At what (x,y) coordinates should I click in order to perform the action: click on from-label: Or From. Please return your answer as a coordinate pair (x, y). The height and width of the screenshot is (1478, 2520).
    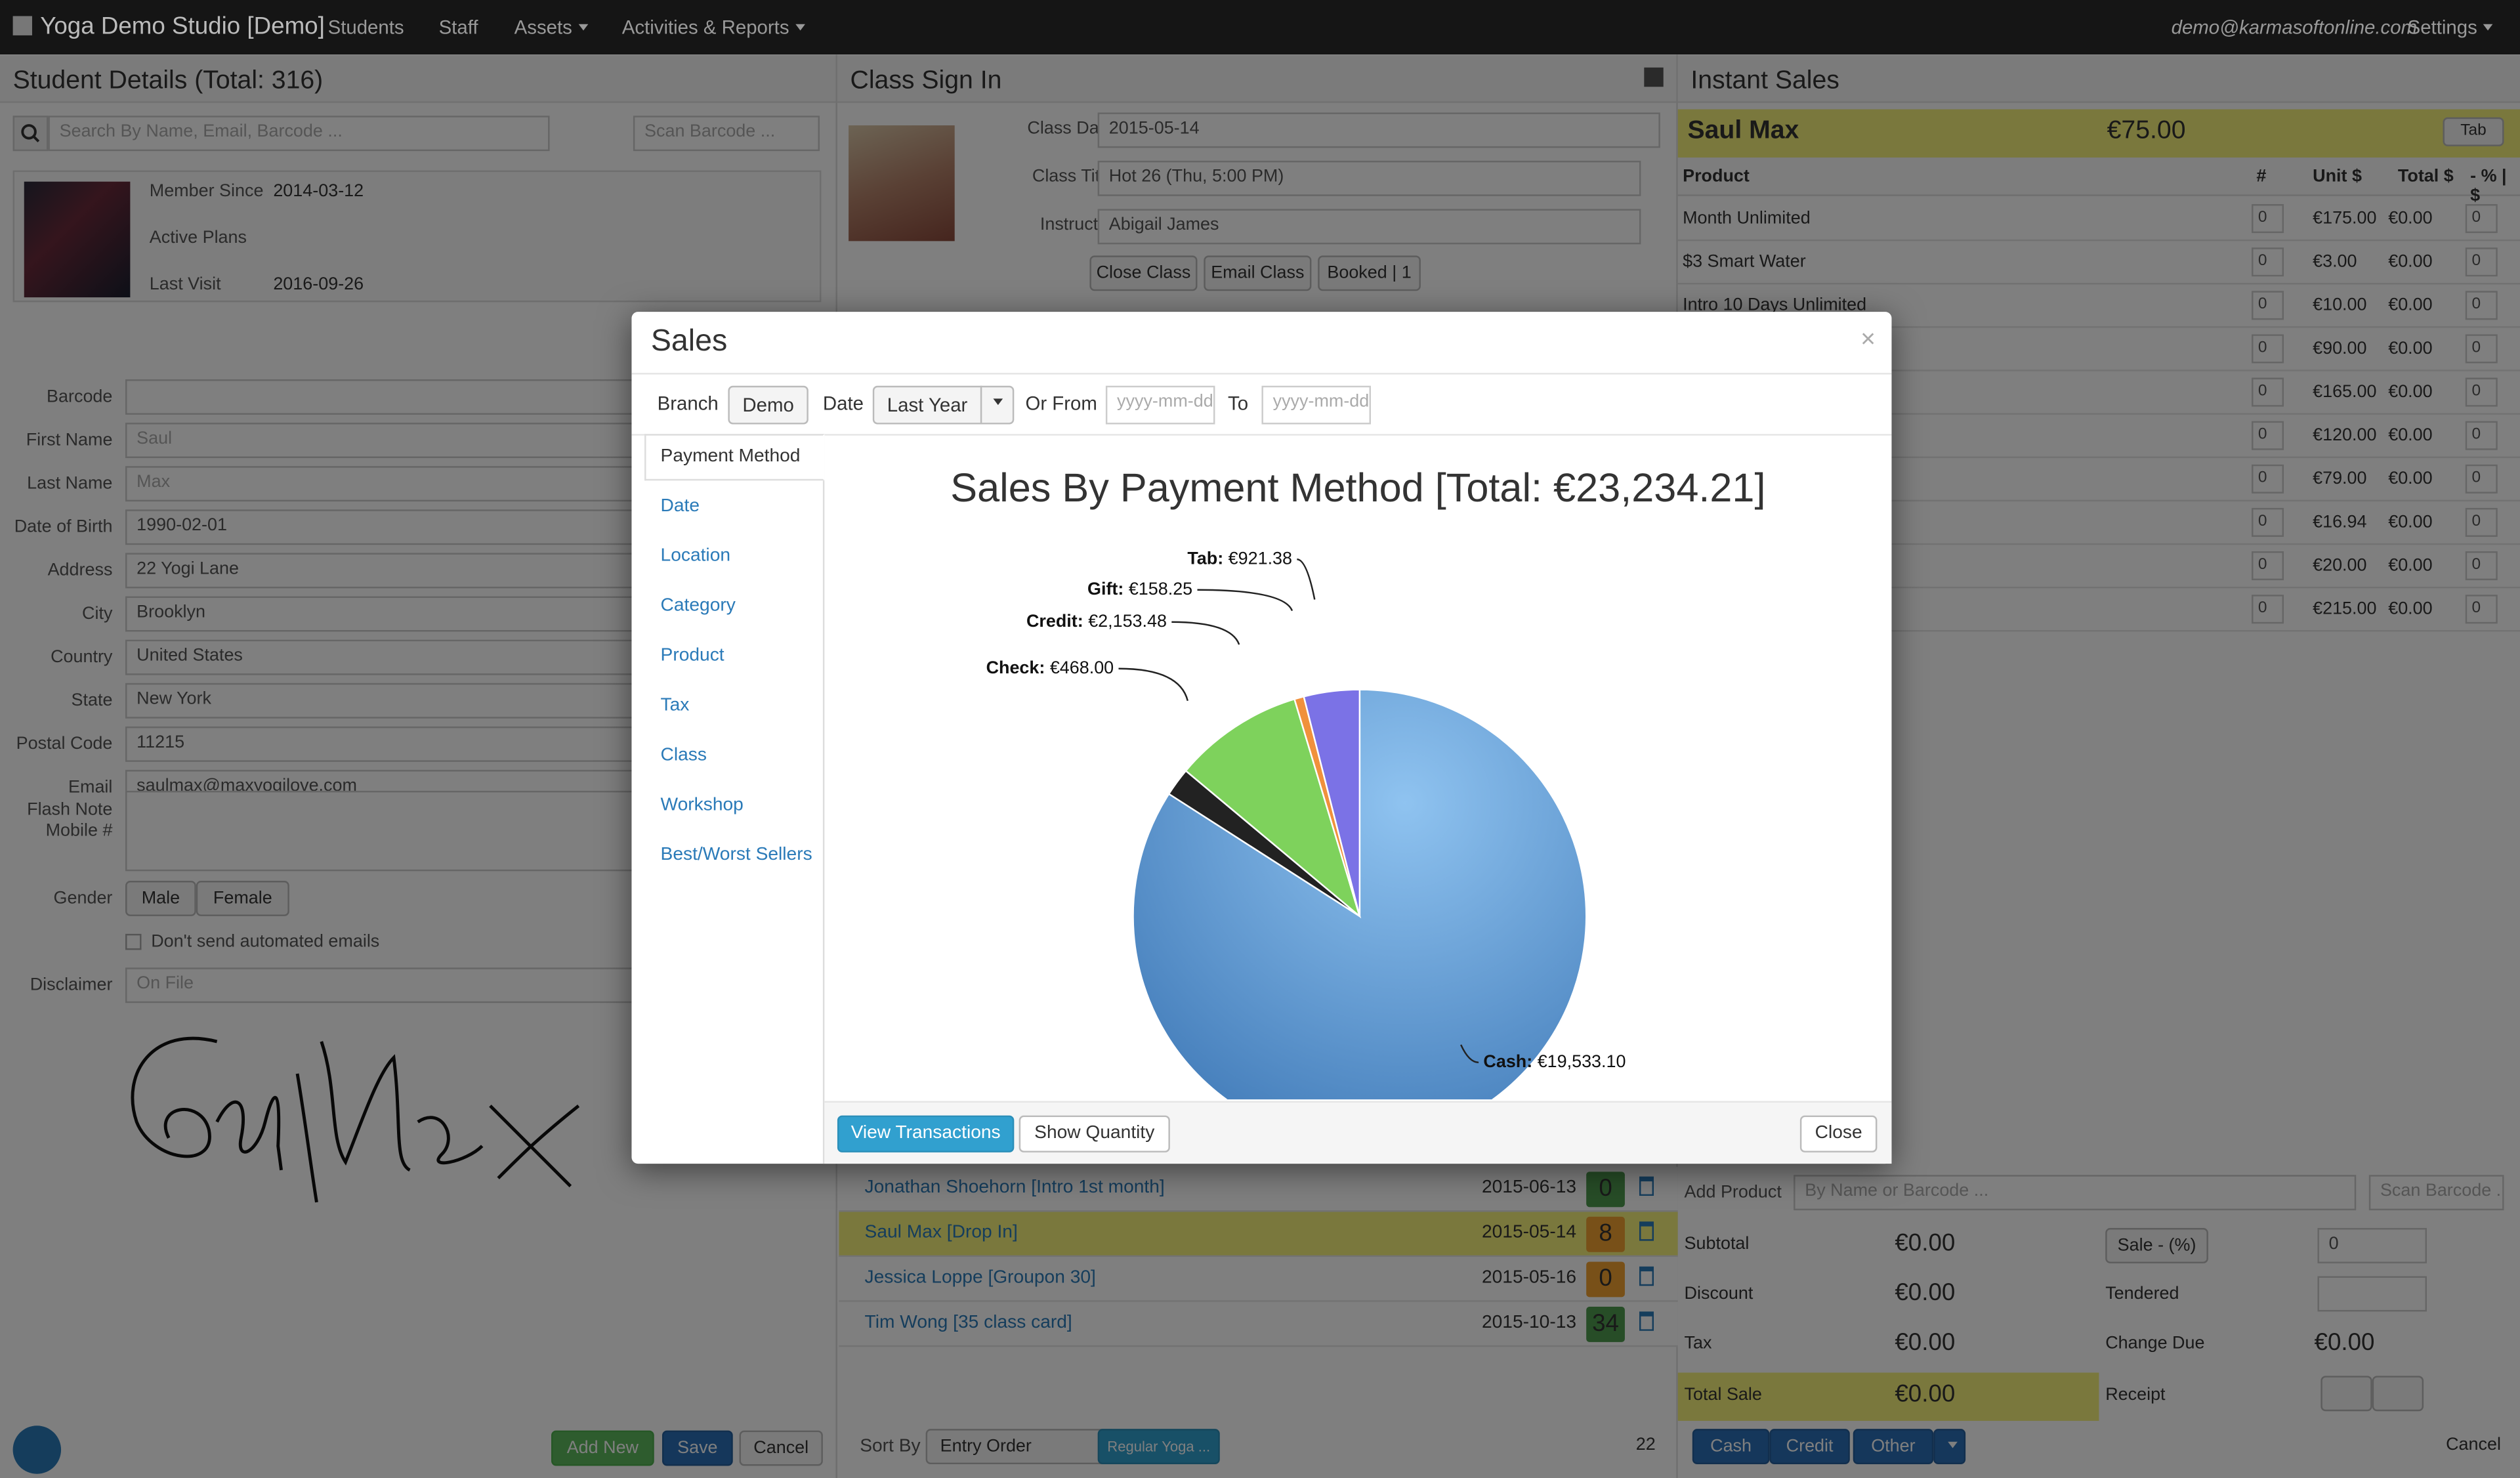
    Looking at the image, I should click on (1061, 403).